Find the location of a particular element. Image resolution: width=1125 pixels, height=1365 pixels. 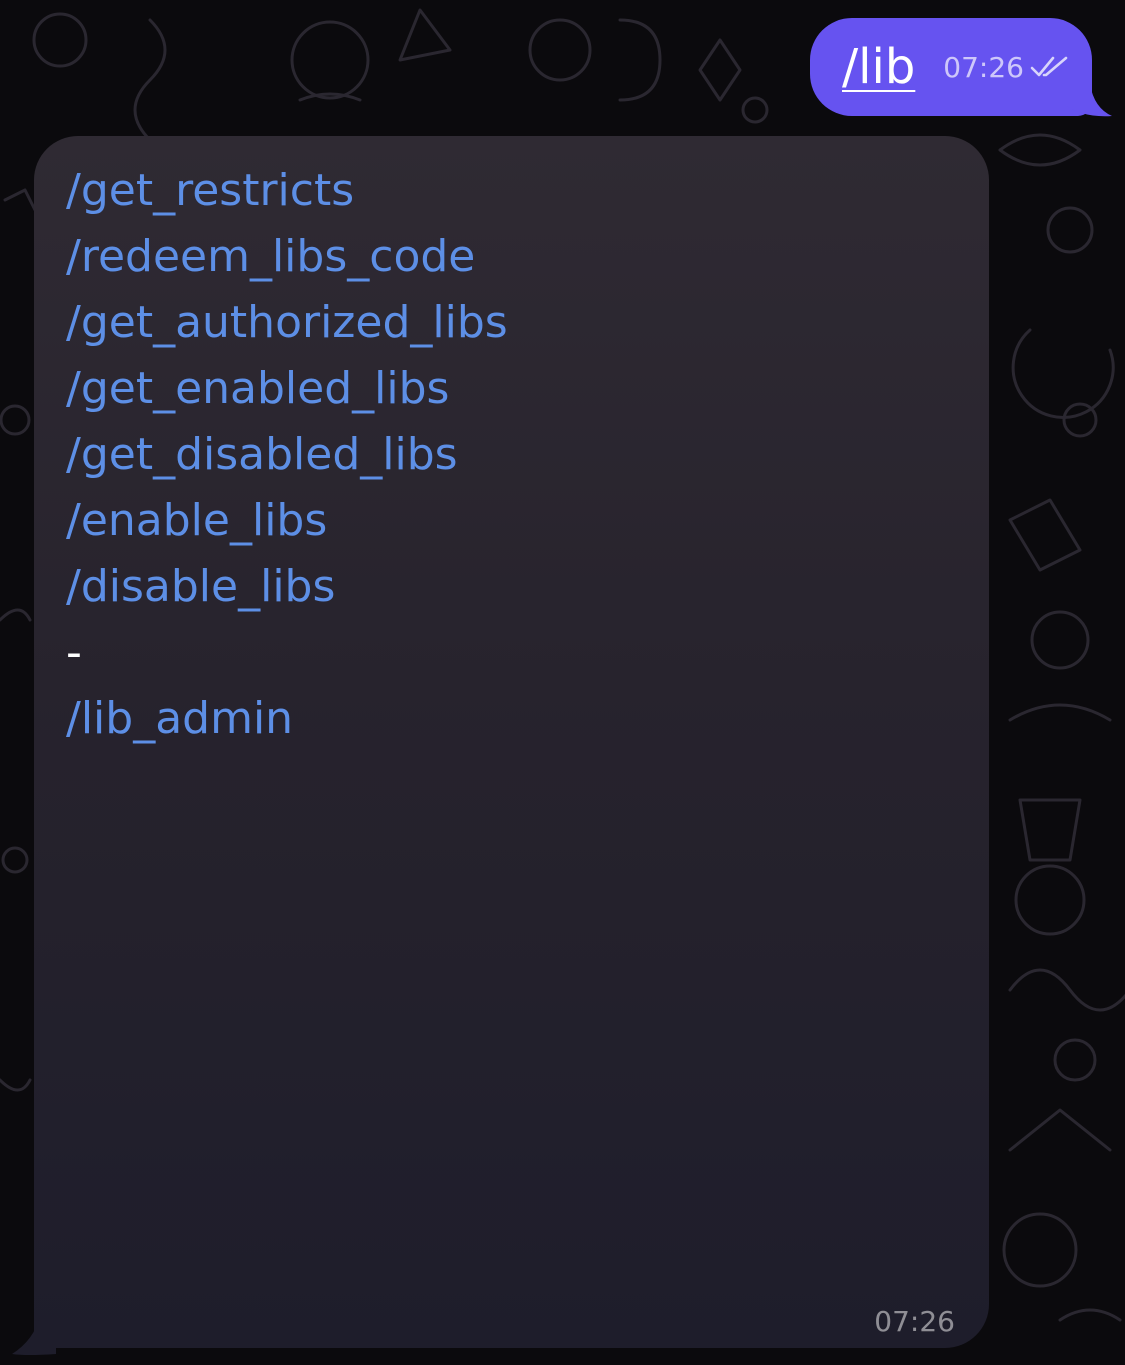

message-line: /redeem_libs_code is located at coordinates (510, 257).